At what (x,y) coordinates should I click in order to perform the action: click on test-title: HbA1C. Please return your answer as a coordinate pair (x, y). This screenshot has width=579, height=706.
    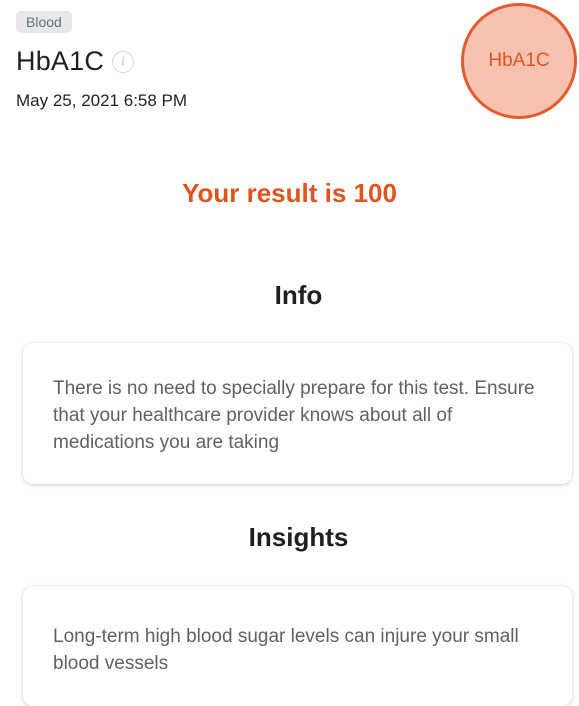
    Looking at the image, I should click on (60, 61).